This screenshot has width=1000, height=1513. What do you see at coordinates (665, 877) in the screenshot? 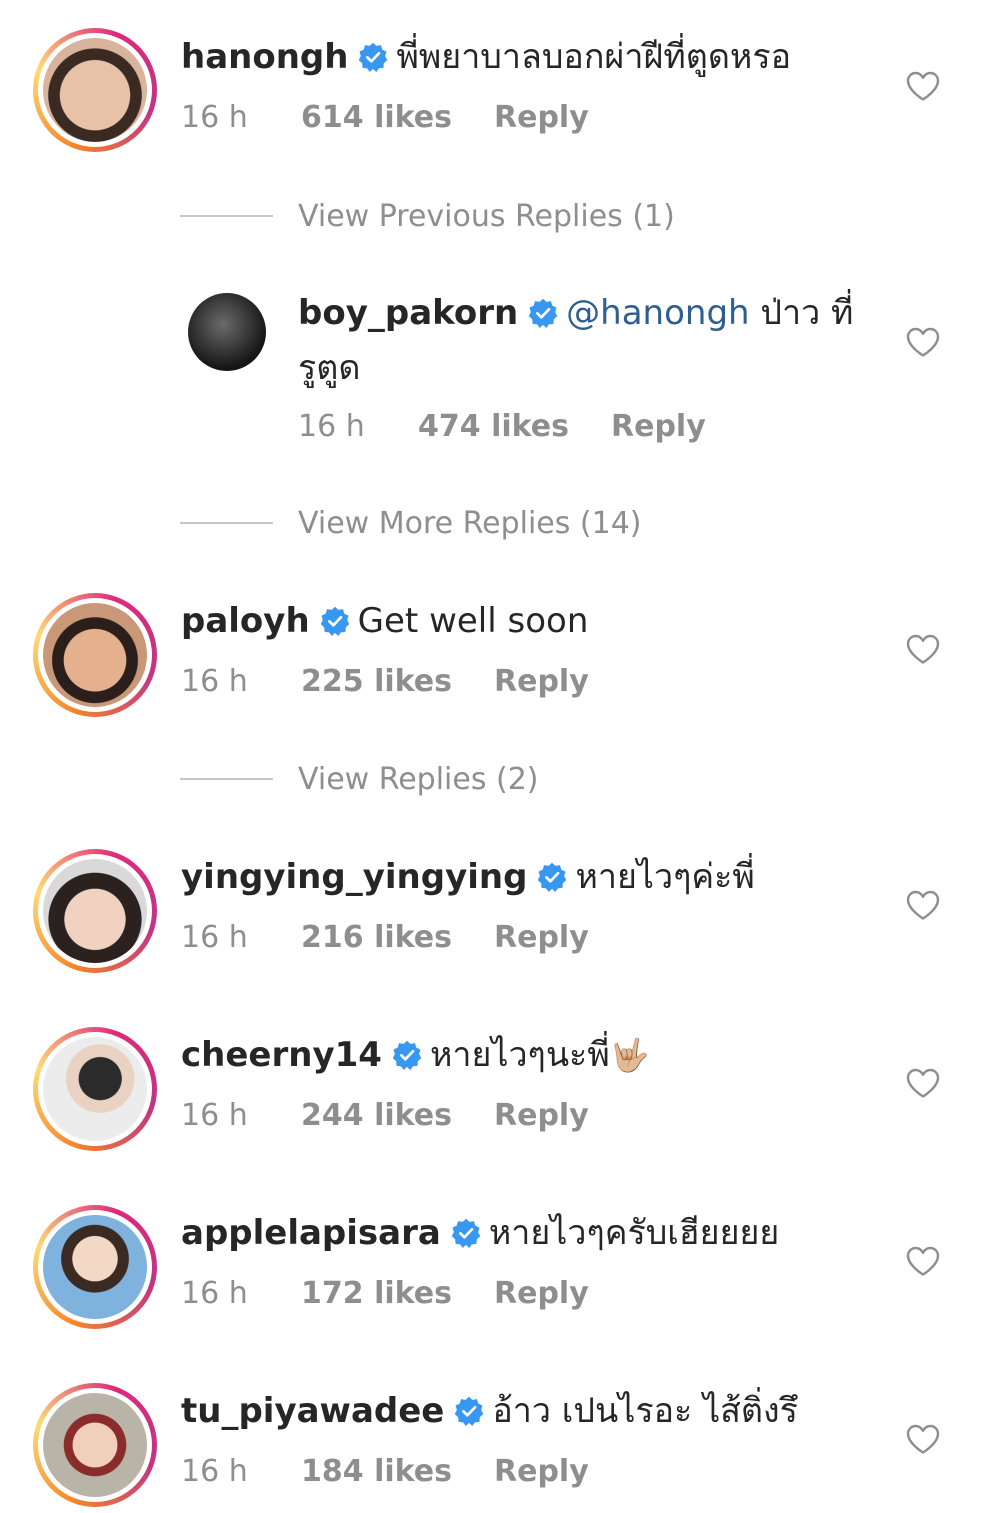
I see `comment-text: หายไวๆค่ะพี่` at bounding box center [665, 877].